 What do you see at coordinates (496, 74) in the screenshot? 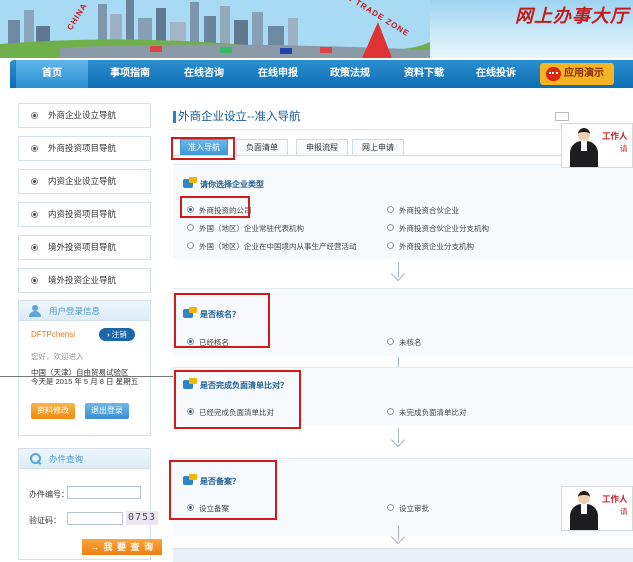
I see `nav-complaint: 在线投诉` at bounding box center [496, 74].